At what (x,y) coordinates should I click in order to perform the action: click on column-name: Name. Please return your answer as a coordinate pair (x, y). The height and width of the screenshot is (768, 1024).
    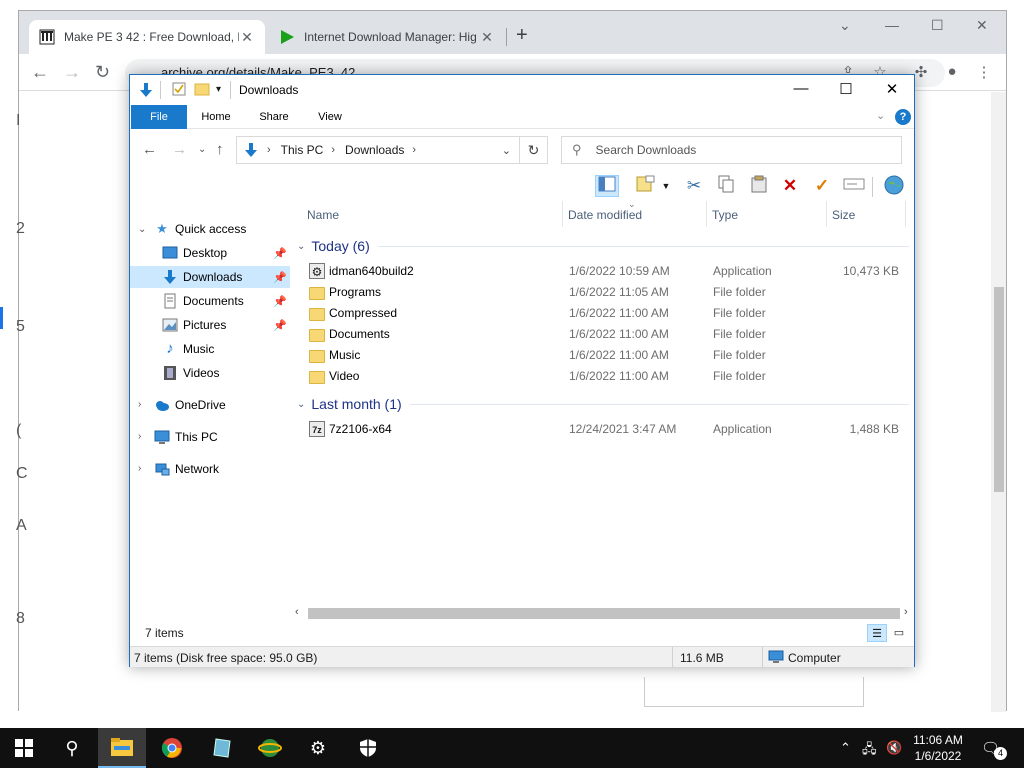
    Looking at the image, I should click on (323, 215).